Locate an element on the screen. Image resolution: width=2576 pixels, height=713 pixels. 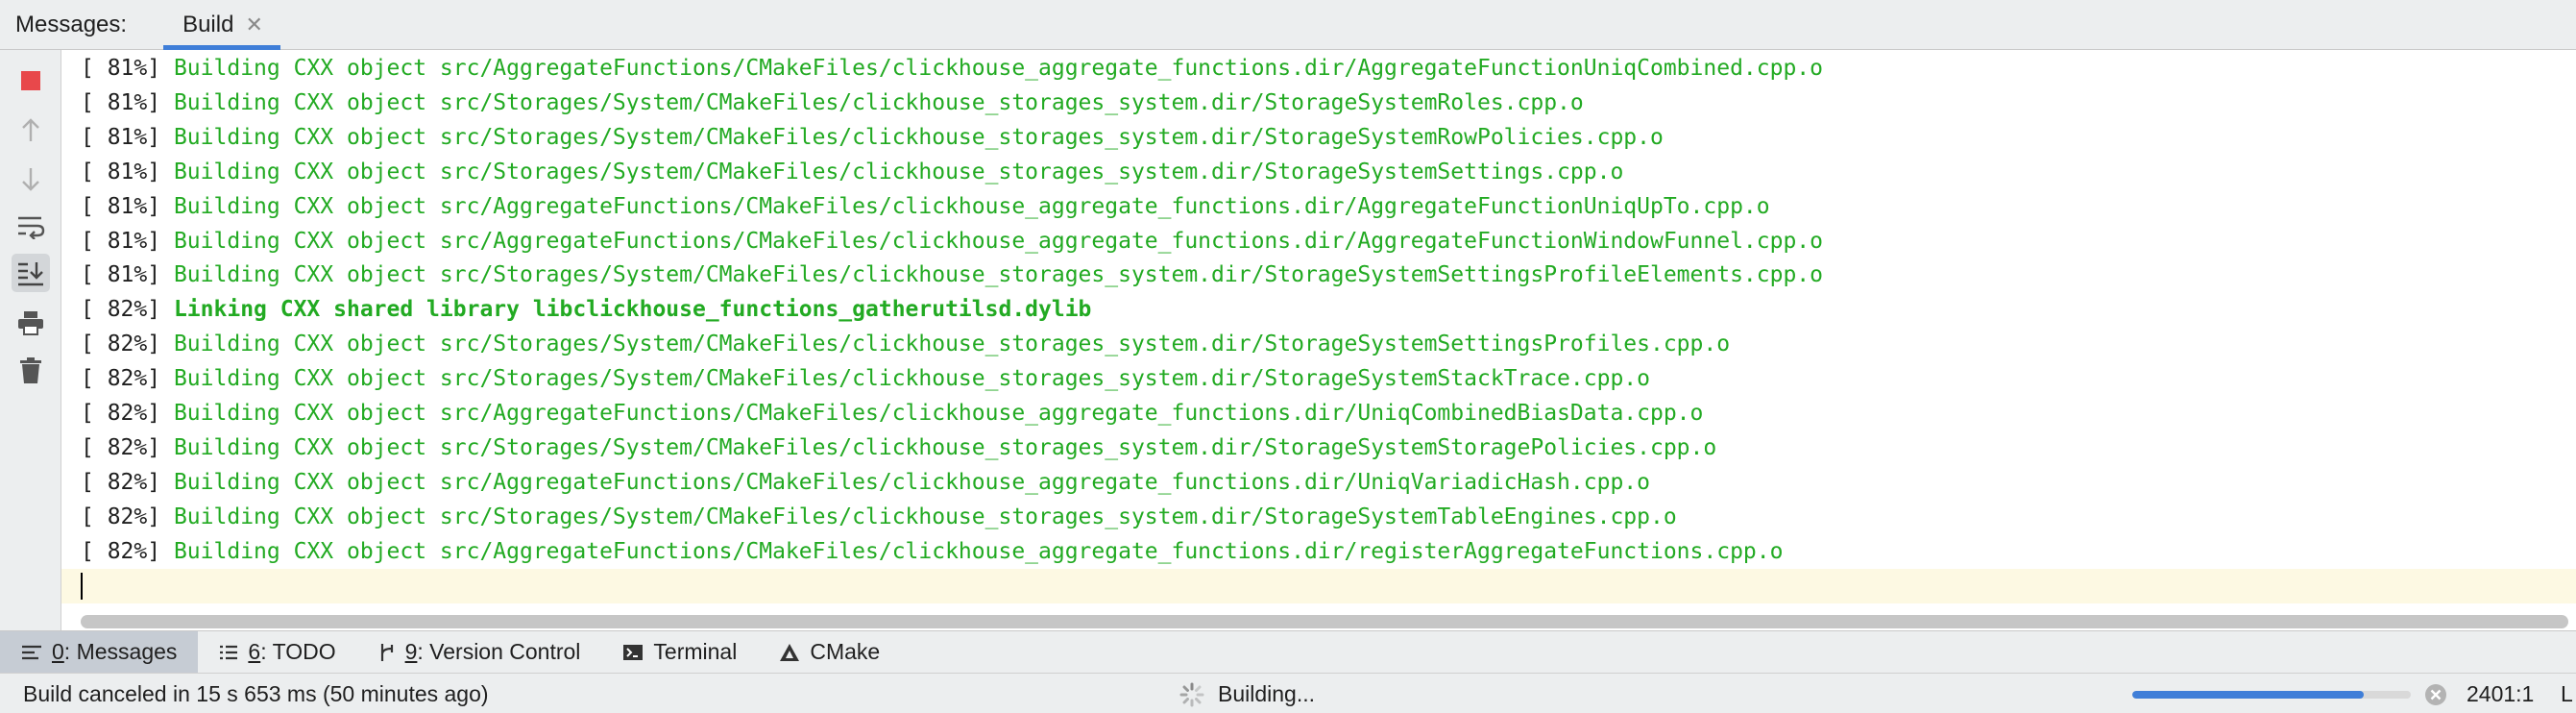
print-button is located at coordinates (31, 323).